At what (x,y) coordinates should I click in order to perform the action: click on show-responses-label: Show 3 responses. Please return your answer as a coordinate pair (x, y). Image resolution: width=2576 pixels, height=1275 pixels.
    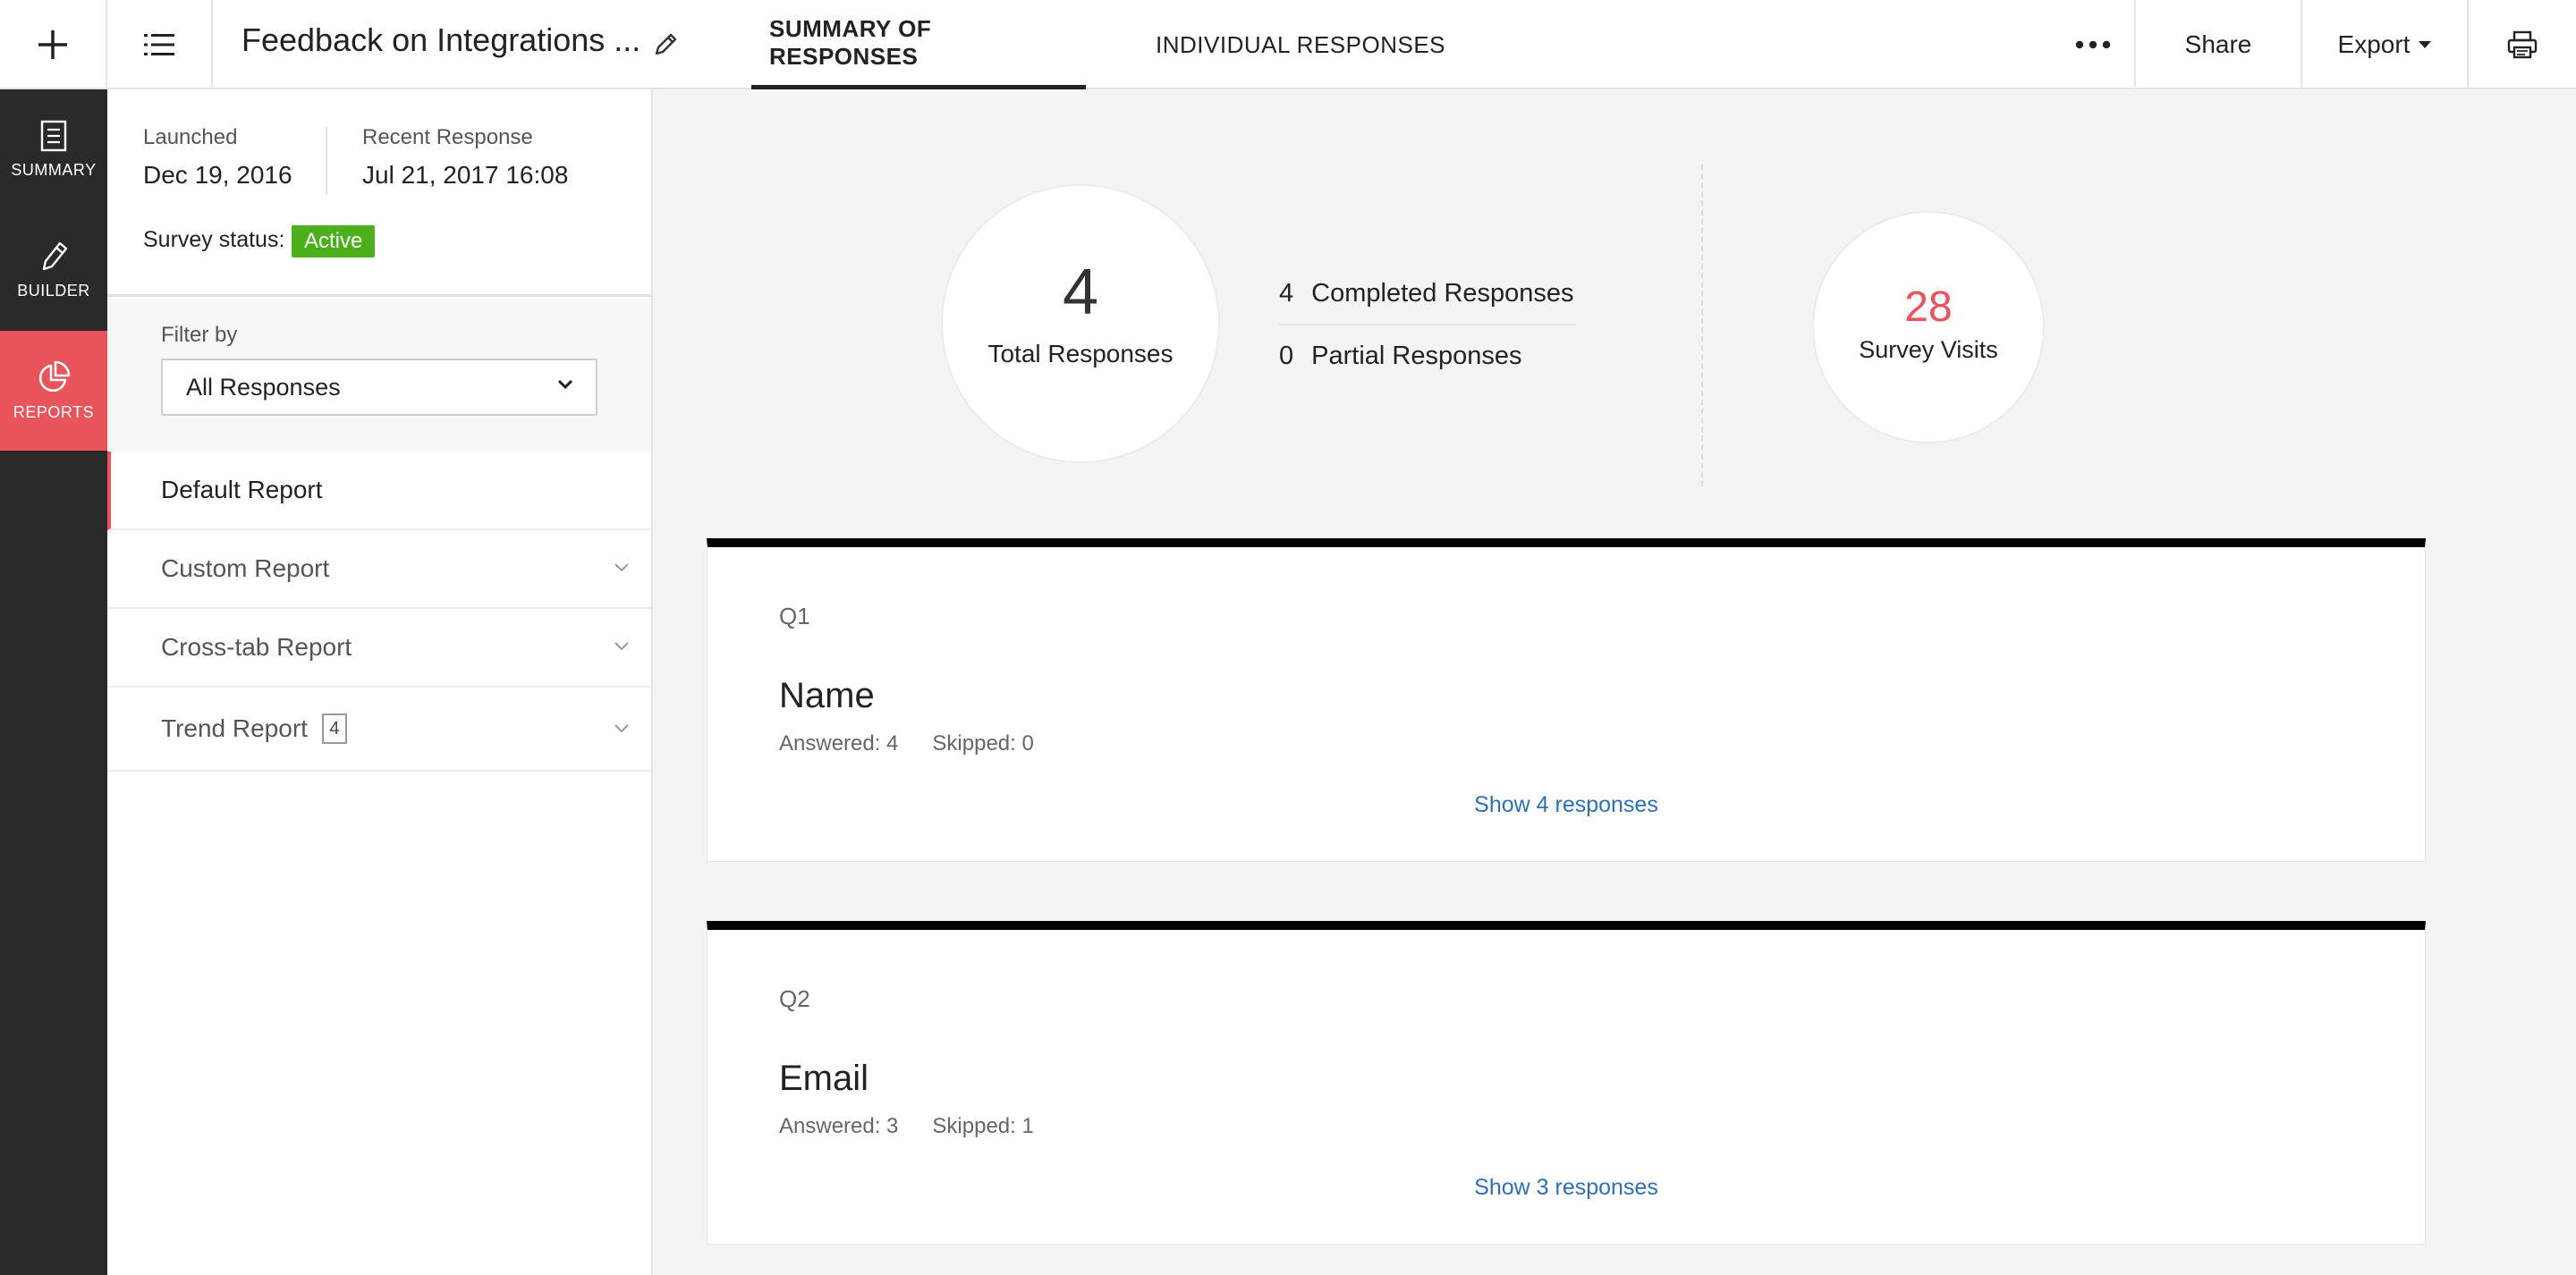
    Looking at the image, I should click on (1566, 1187).